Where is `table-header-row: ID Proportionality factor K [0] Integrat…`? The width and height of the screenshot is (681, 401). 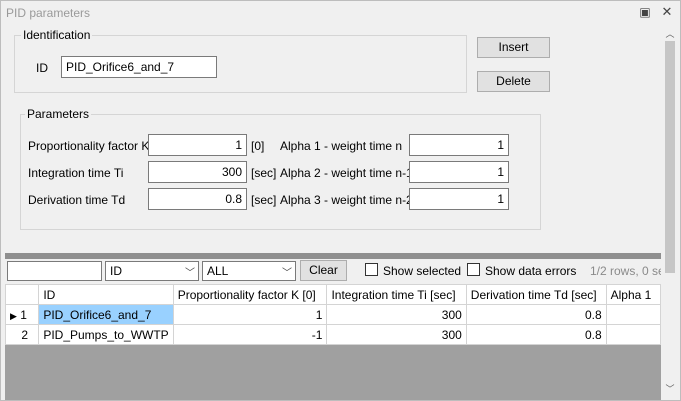 table-header-row: ID Proportionality factor K [0] Integrat… is located at coordinates (333, 294).